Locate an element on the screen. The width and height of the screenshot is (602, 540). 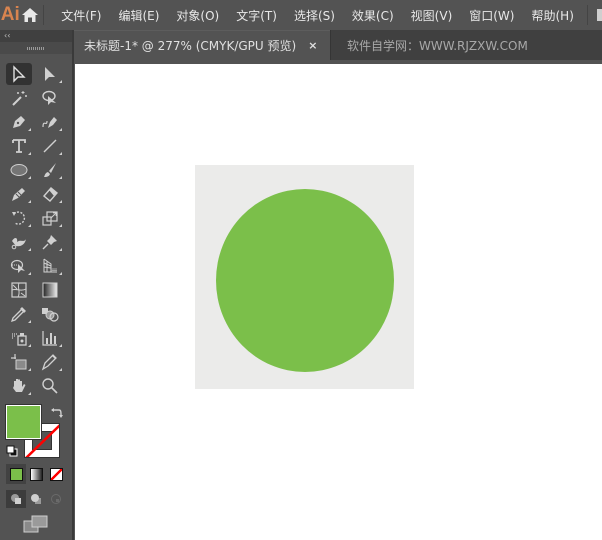
lasso-icon is located at coordinates (49, 97).